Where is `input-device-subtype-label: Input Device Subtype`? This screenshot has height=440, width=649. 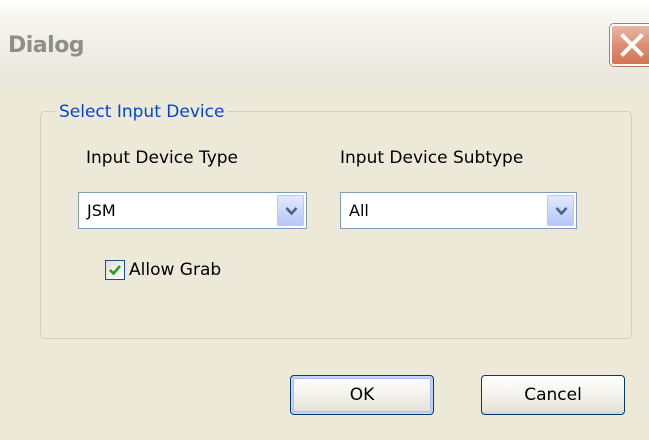 input-device-subtype-label: Input Device Subtype is located at coordinates (432, 158).